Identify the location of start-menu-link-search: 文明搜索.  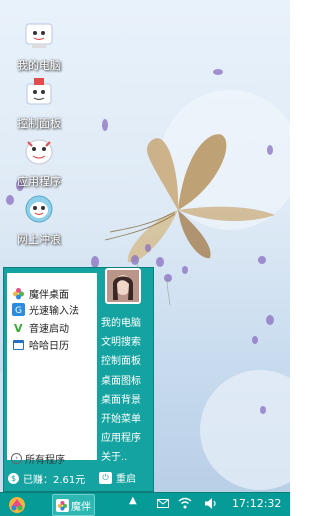
(121, 340).